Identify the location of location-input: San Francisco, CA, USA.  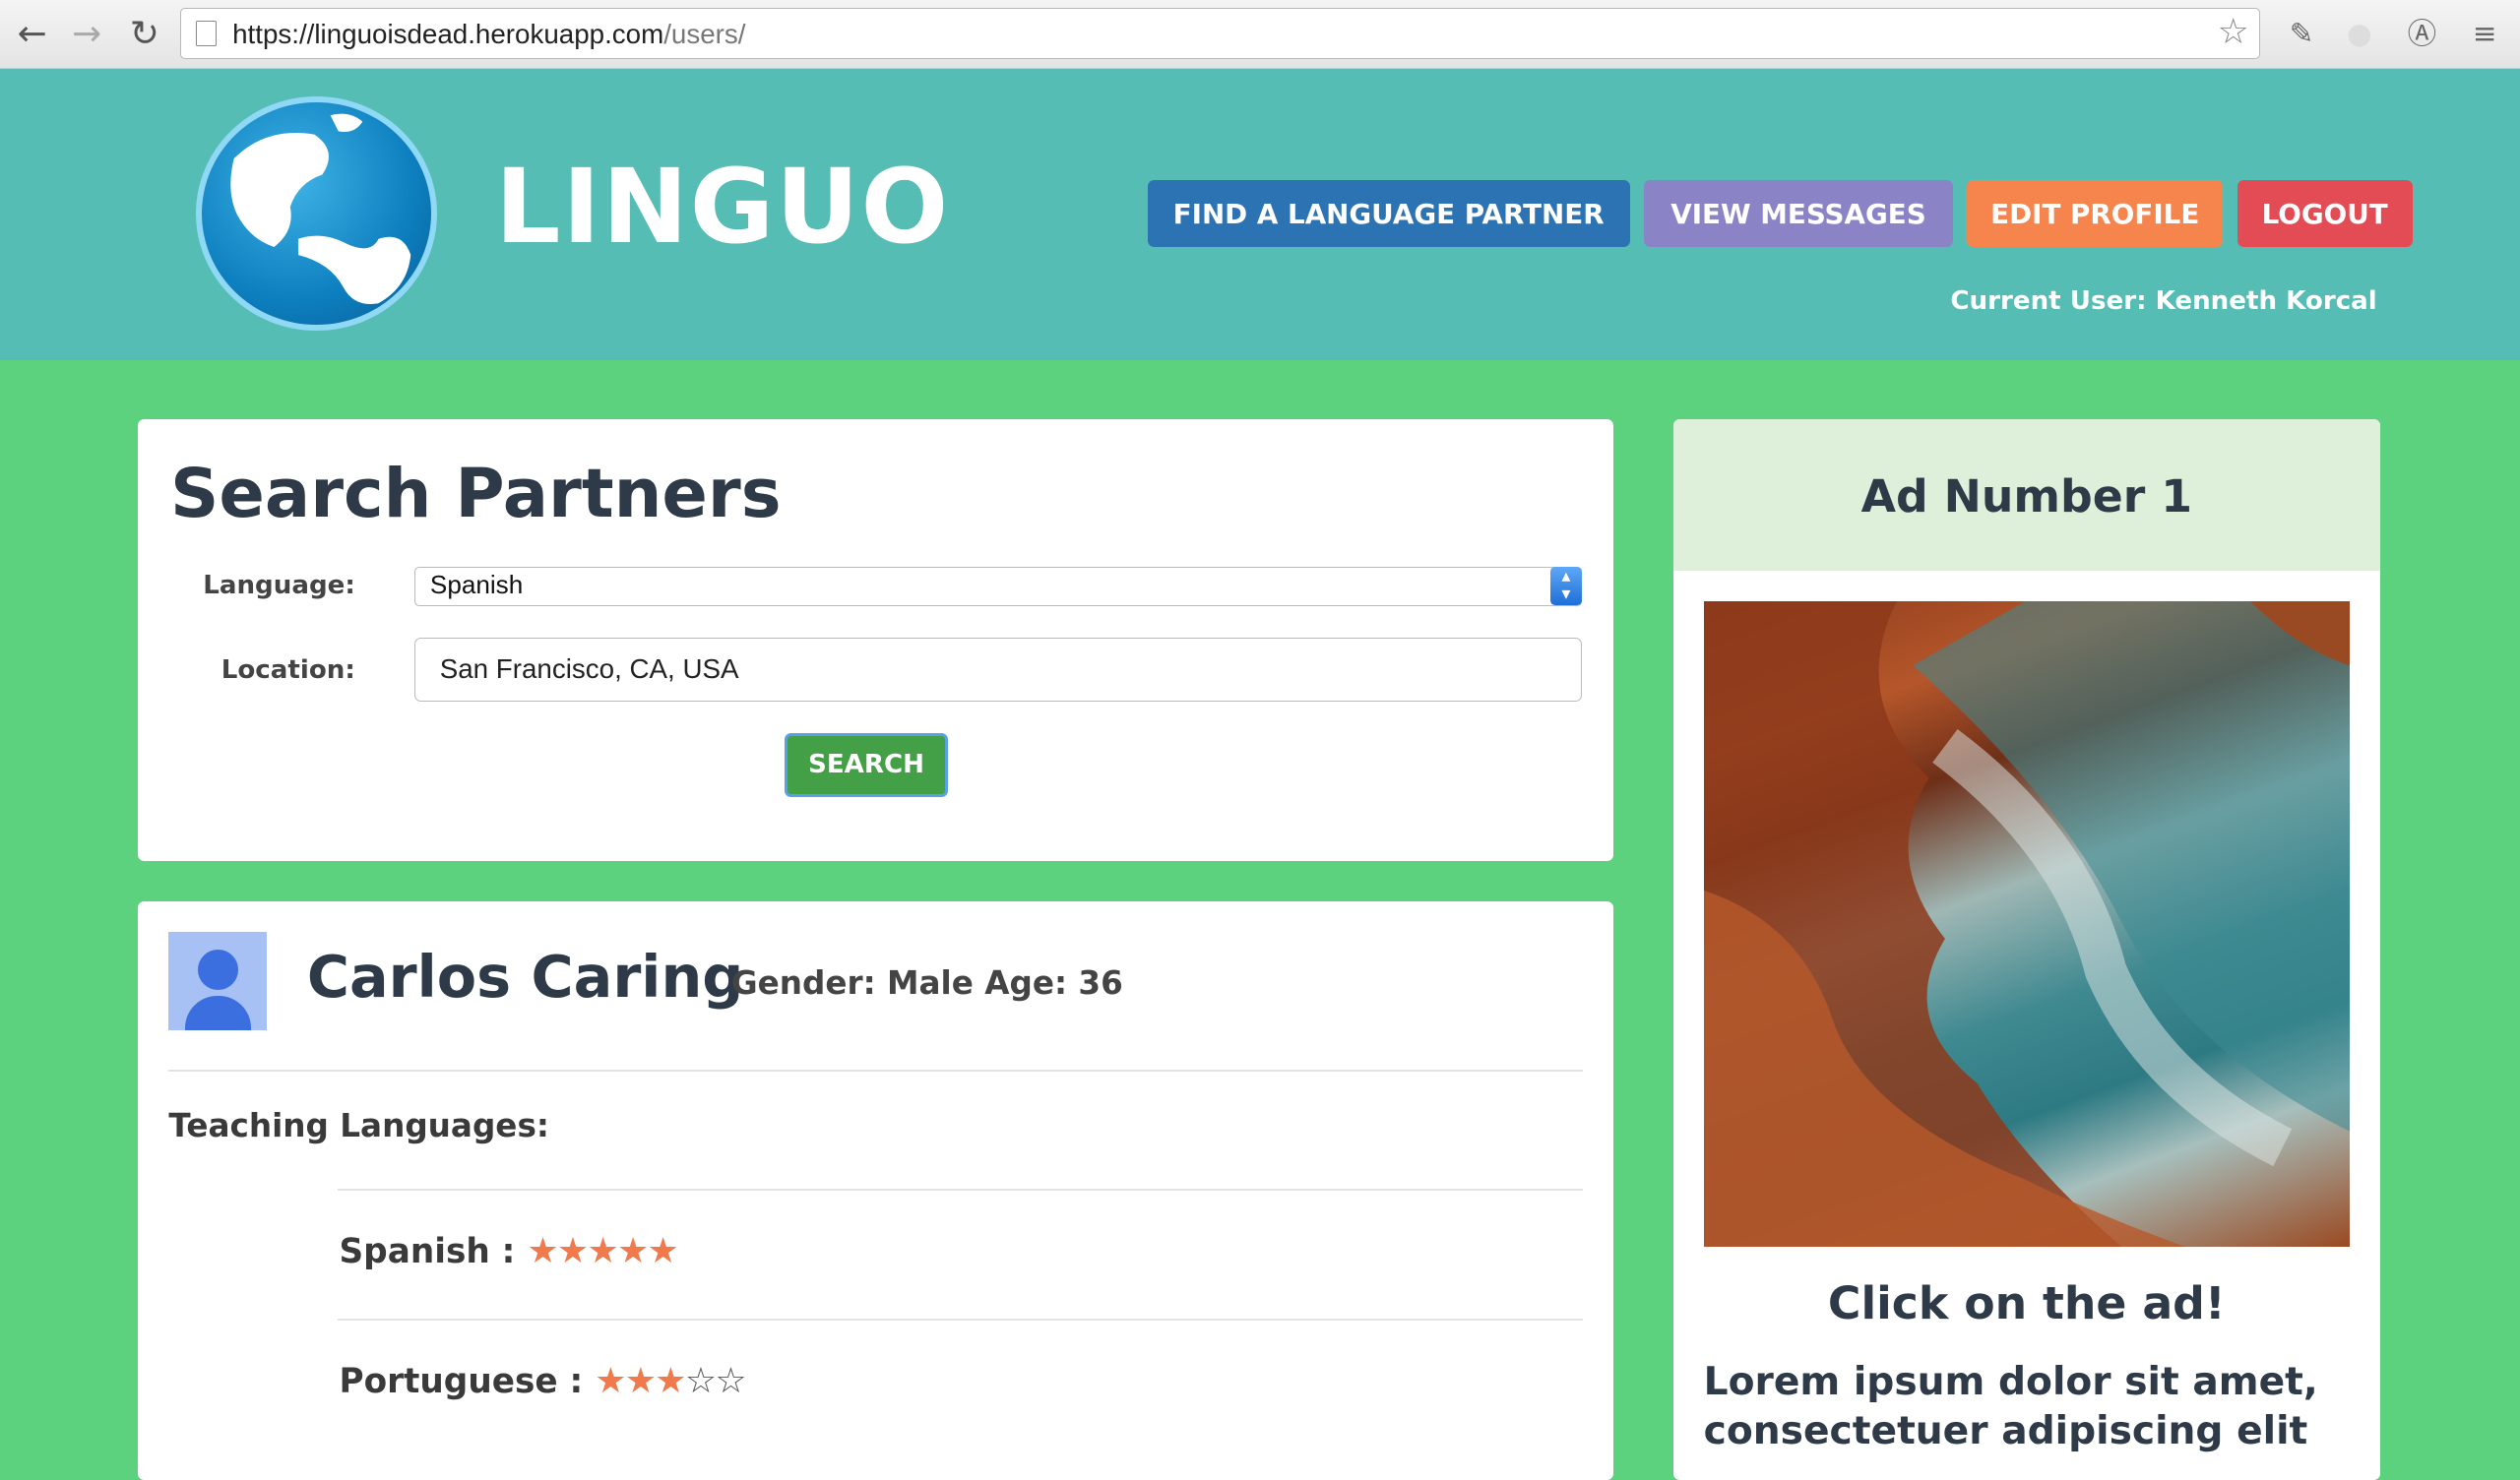
(998, 670).